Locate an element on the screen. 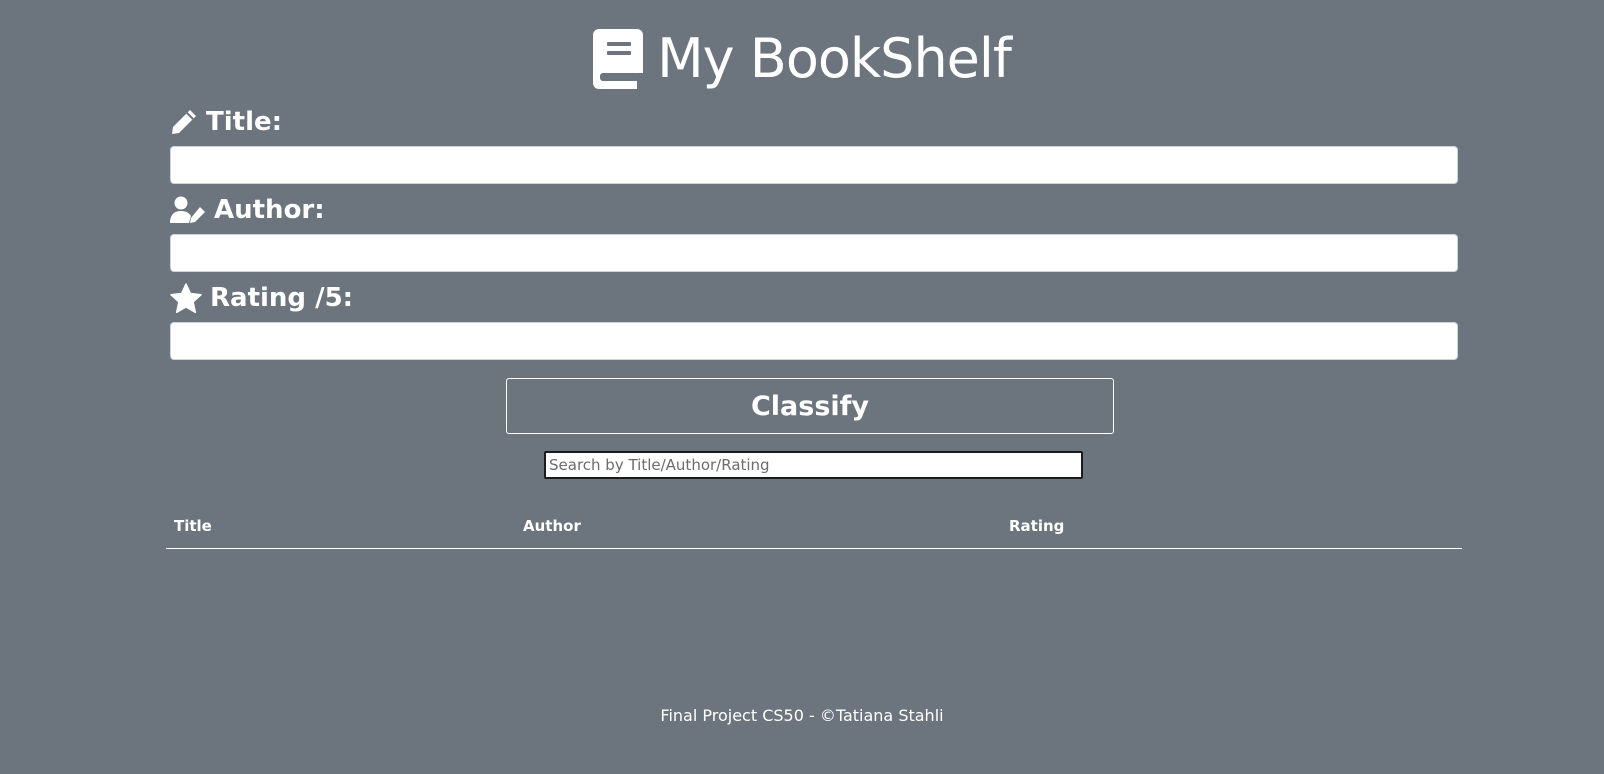 The height and width of the screenshot is (774, 1604). column-header-rating: Rating is located at coordinates (1231, 526).